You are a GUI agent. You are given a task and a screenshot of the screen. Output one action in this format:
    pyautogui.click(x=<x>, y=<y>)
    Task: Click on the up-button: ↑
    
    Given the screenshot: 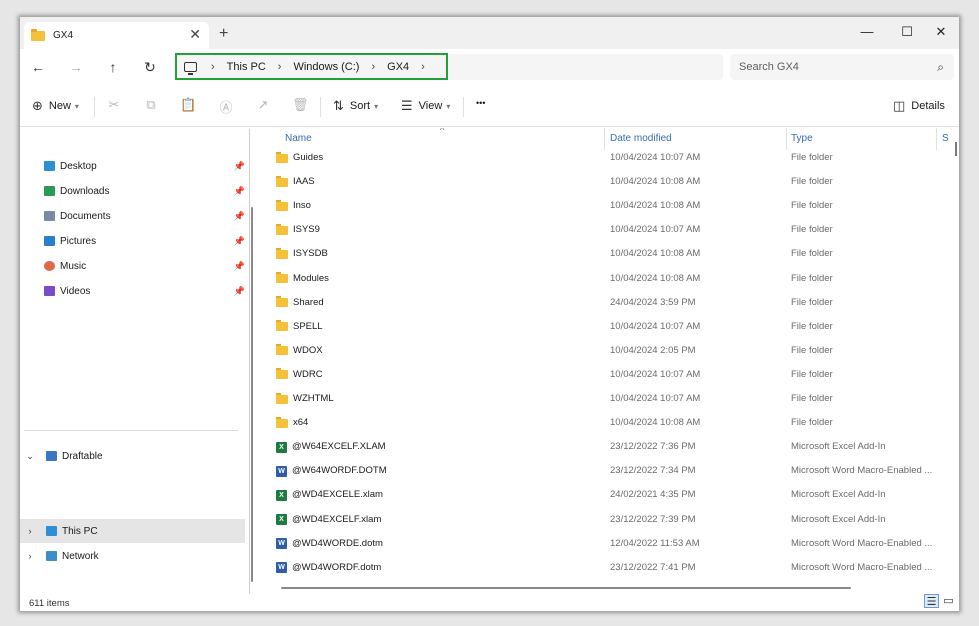 What is the action you would take?
    pyautogui.click(x=113, y=67)
    